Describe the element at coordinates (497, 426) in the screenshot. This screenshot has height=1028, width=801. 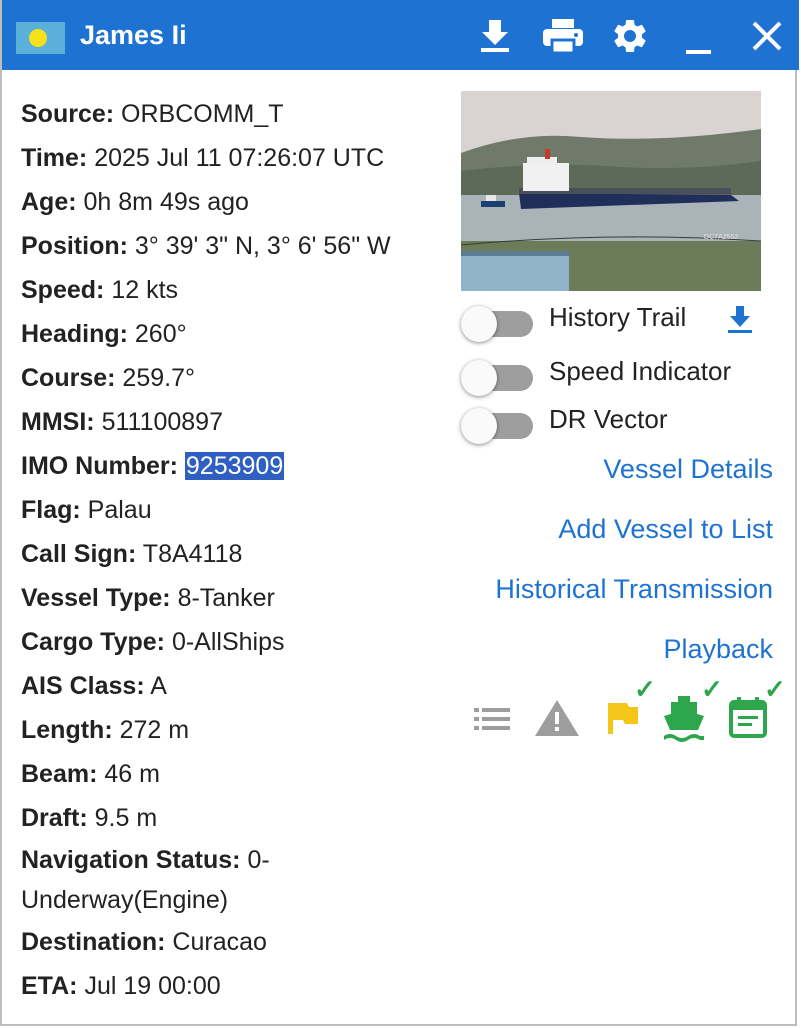
I see `dr-vector-switch` at that location.